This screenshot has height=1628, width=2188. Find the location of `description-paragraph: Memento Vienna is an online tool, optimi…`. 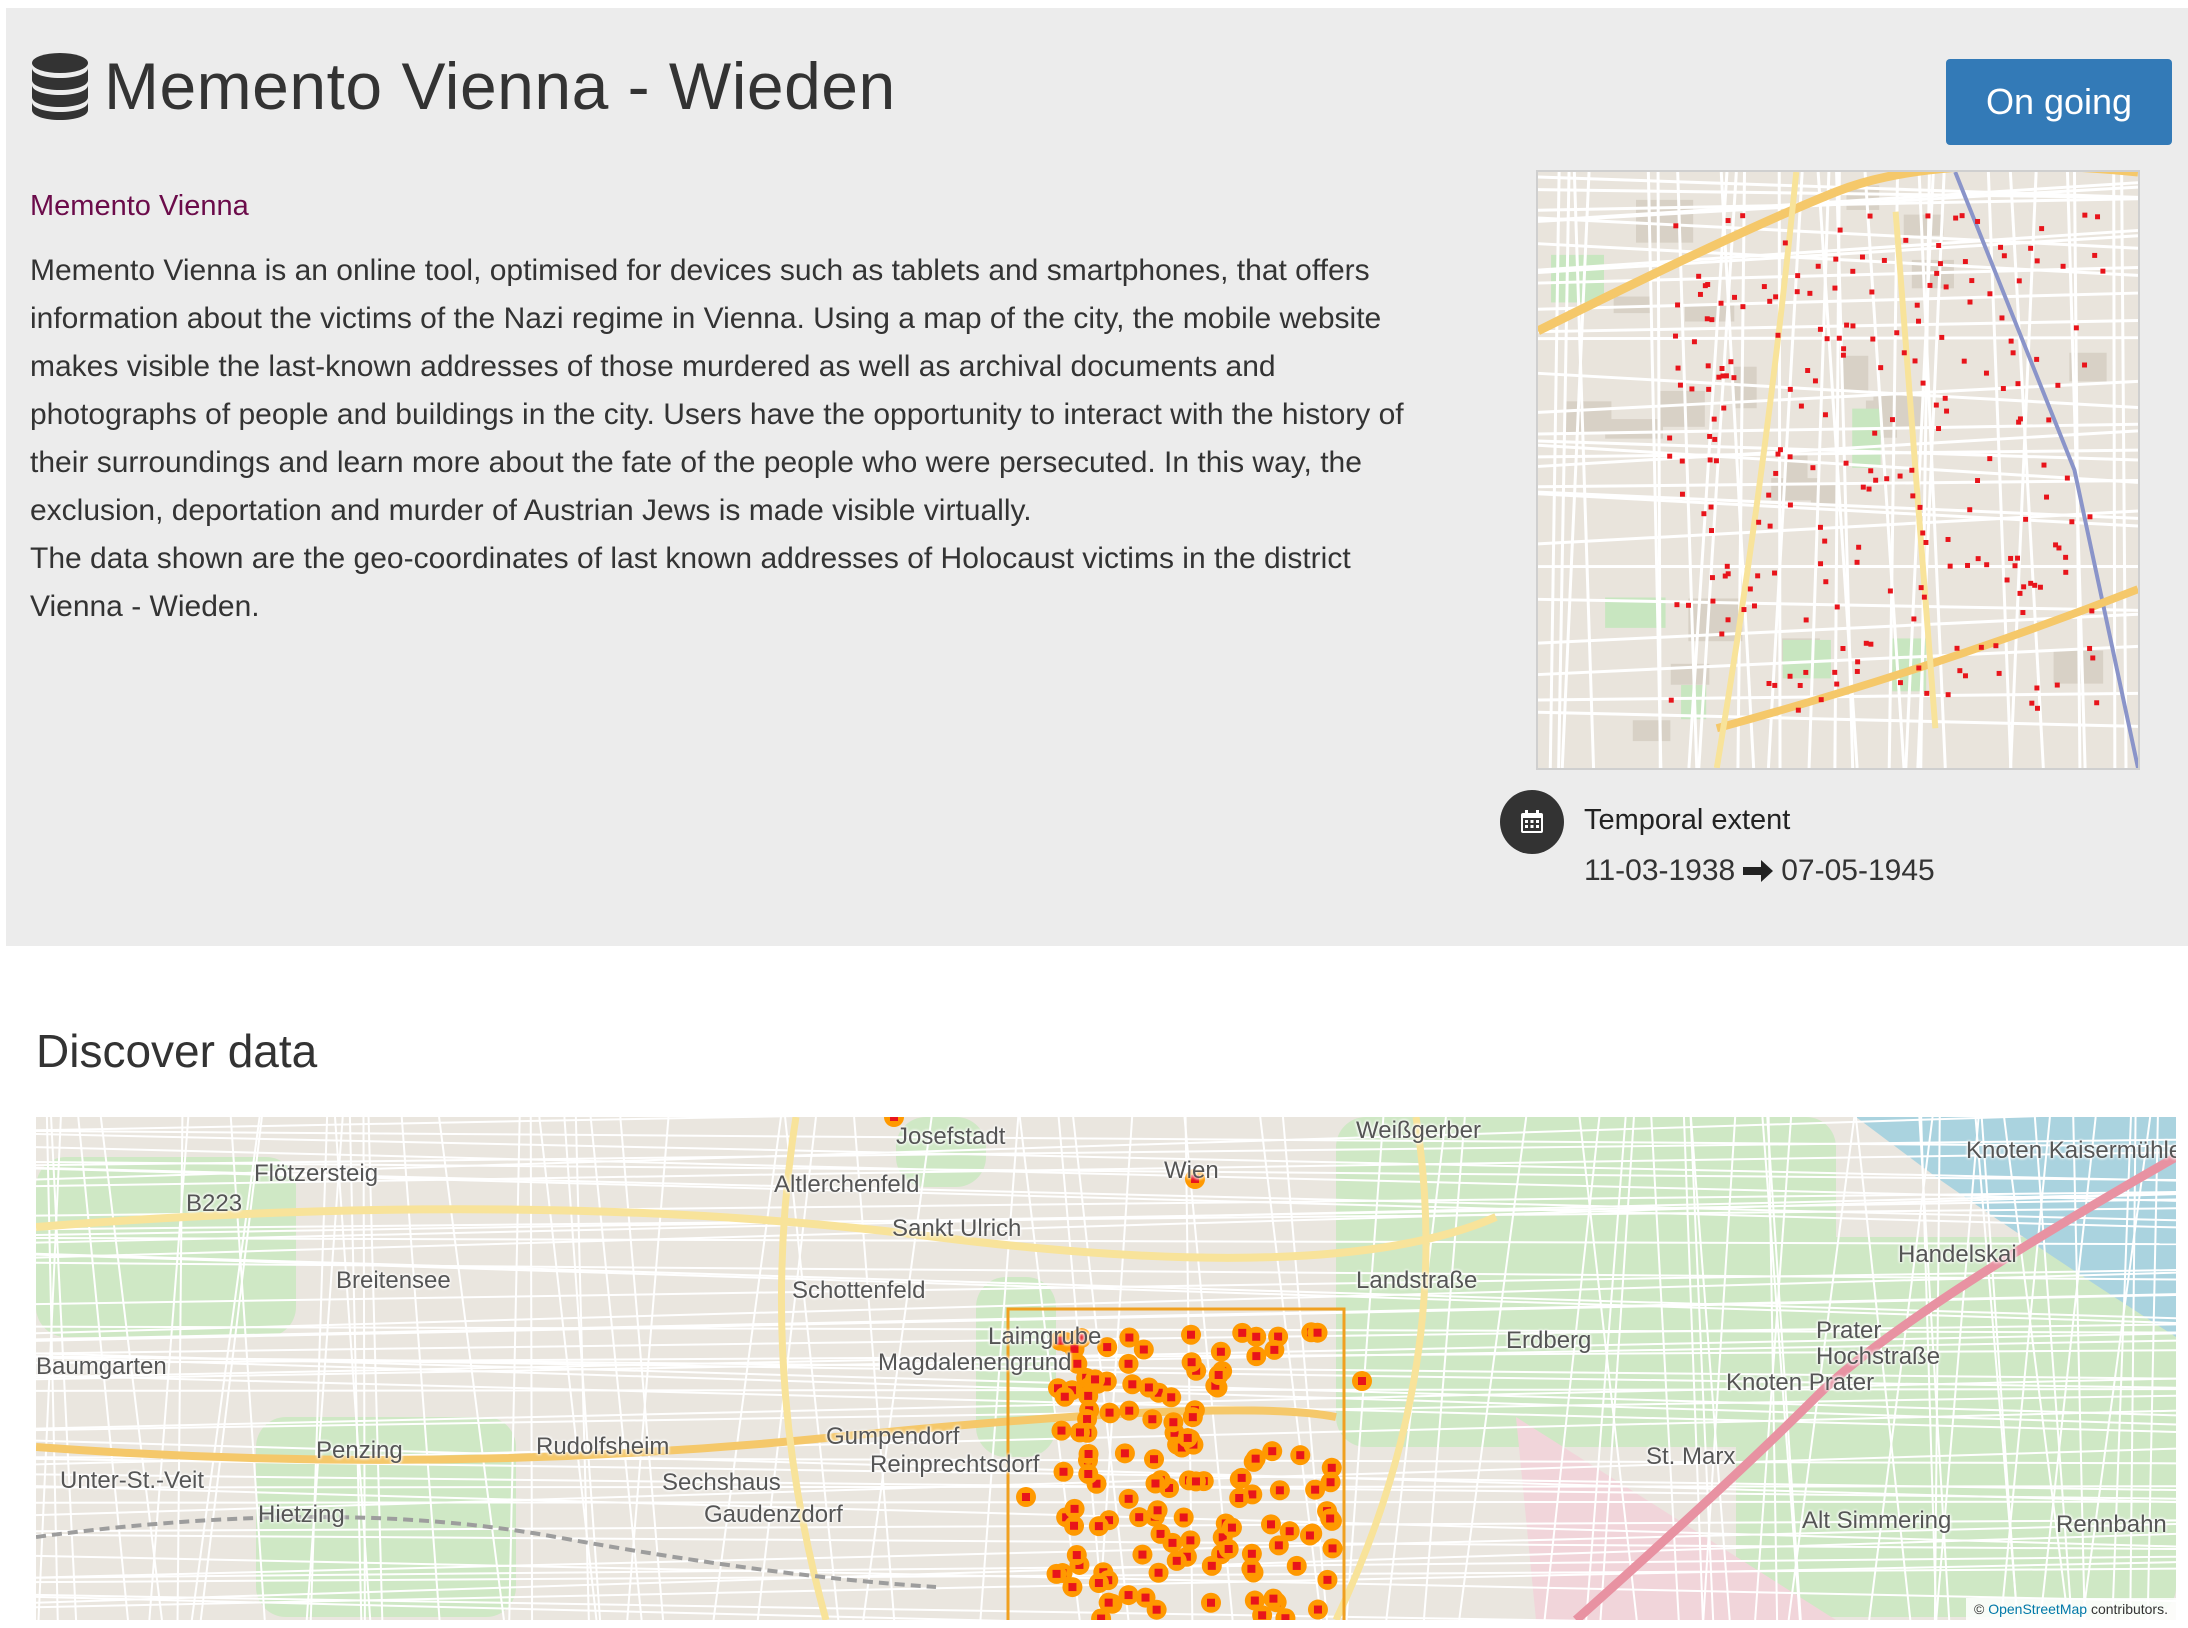

description-paragraph: Memento Vienna is an online tool, optimi… is located at coordinates (717, 390).